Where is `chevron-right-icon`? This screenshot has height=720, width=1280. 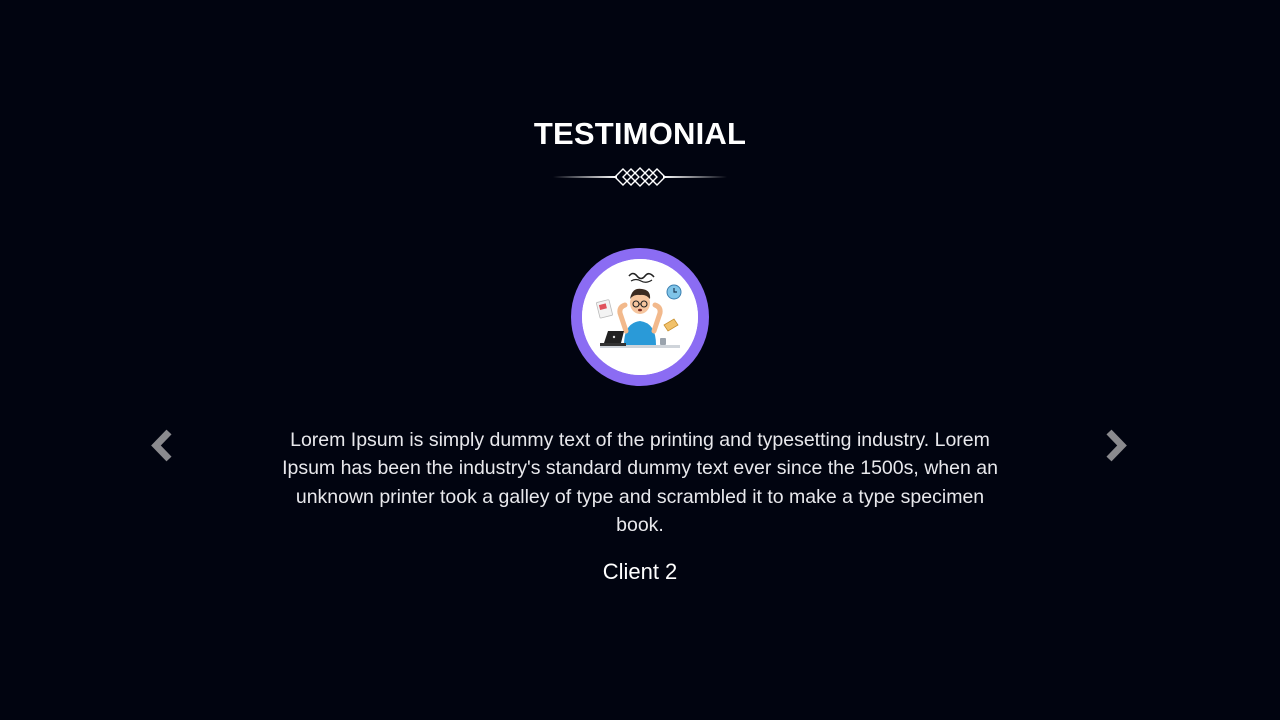
chevron-right-icon is located at coordinates (1116, 445).